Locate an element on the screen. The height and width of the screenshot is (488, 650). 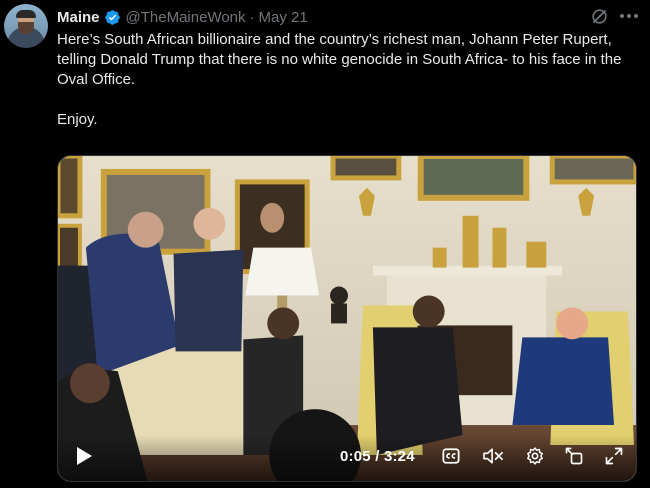
avatar-cap is located at coordinates (26, 14).